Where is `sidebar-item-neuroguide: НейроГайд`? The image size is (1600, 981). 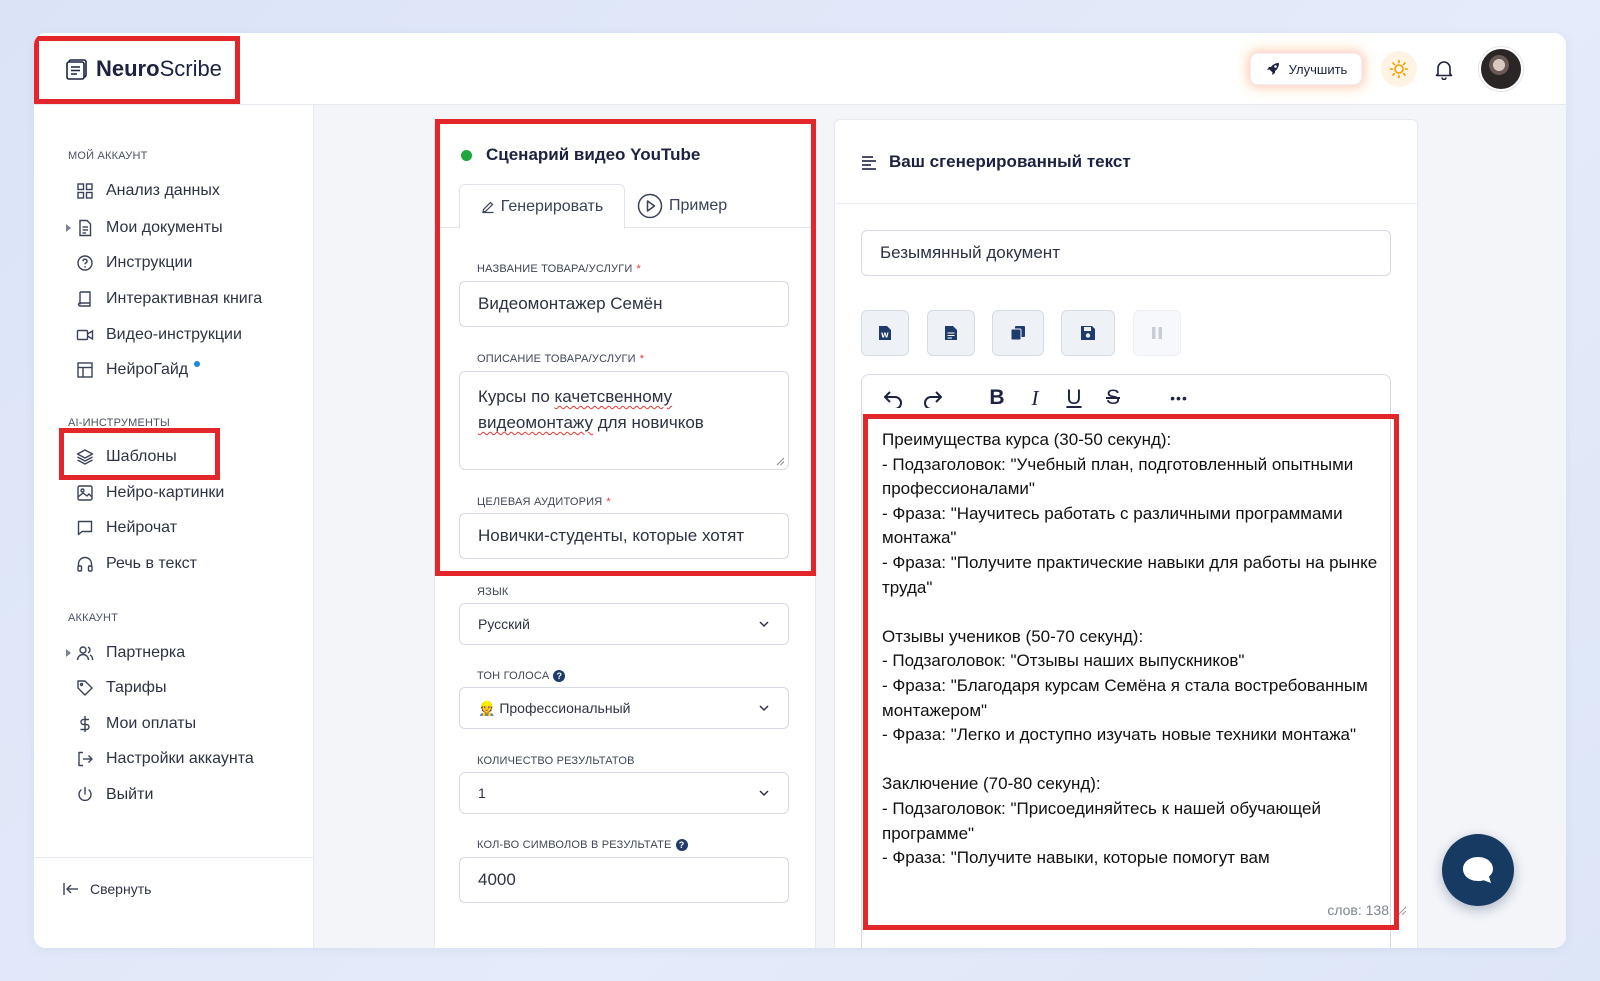
sidebar-item-neuroguide: НейроГайд is located at coordinates (138, 370).